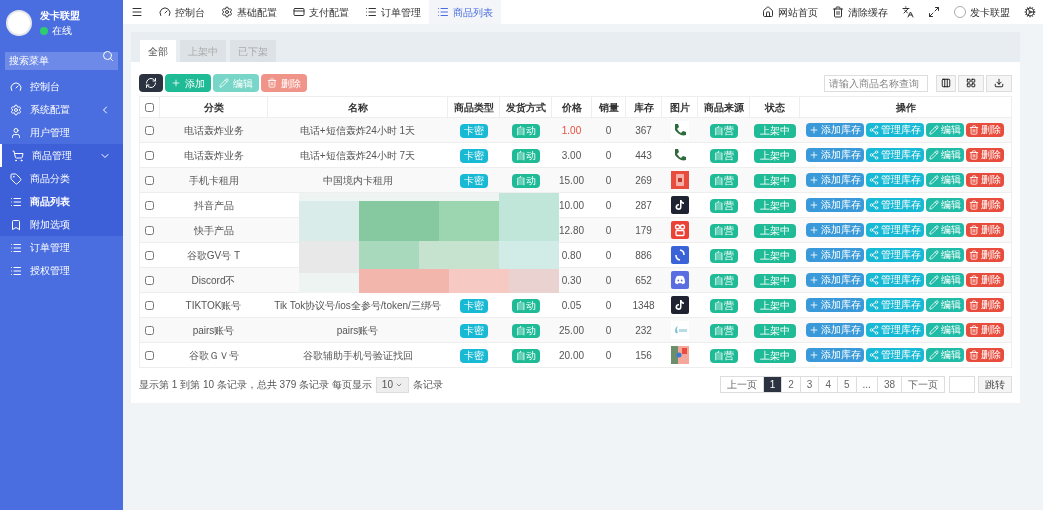  Describe the element at coordinates (971, 83) in the screenshot. I see `grid-menu-button` at that location.